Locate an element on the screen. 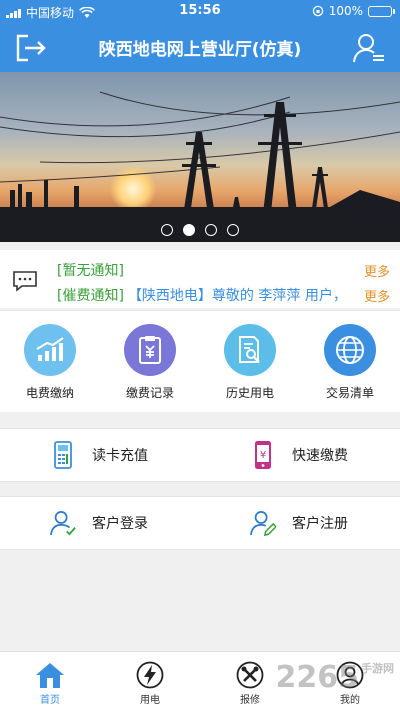  tab-label: 首页 is located at coordinates (50, 700).